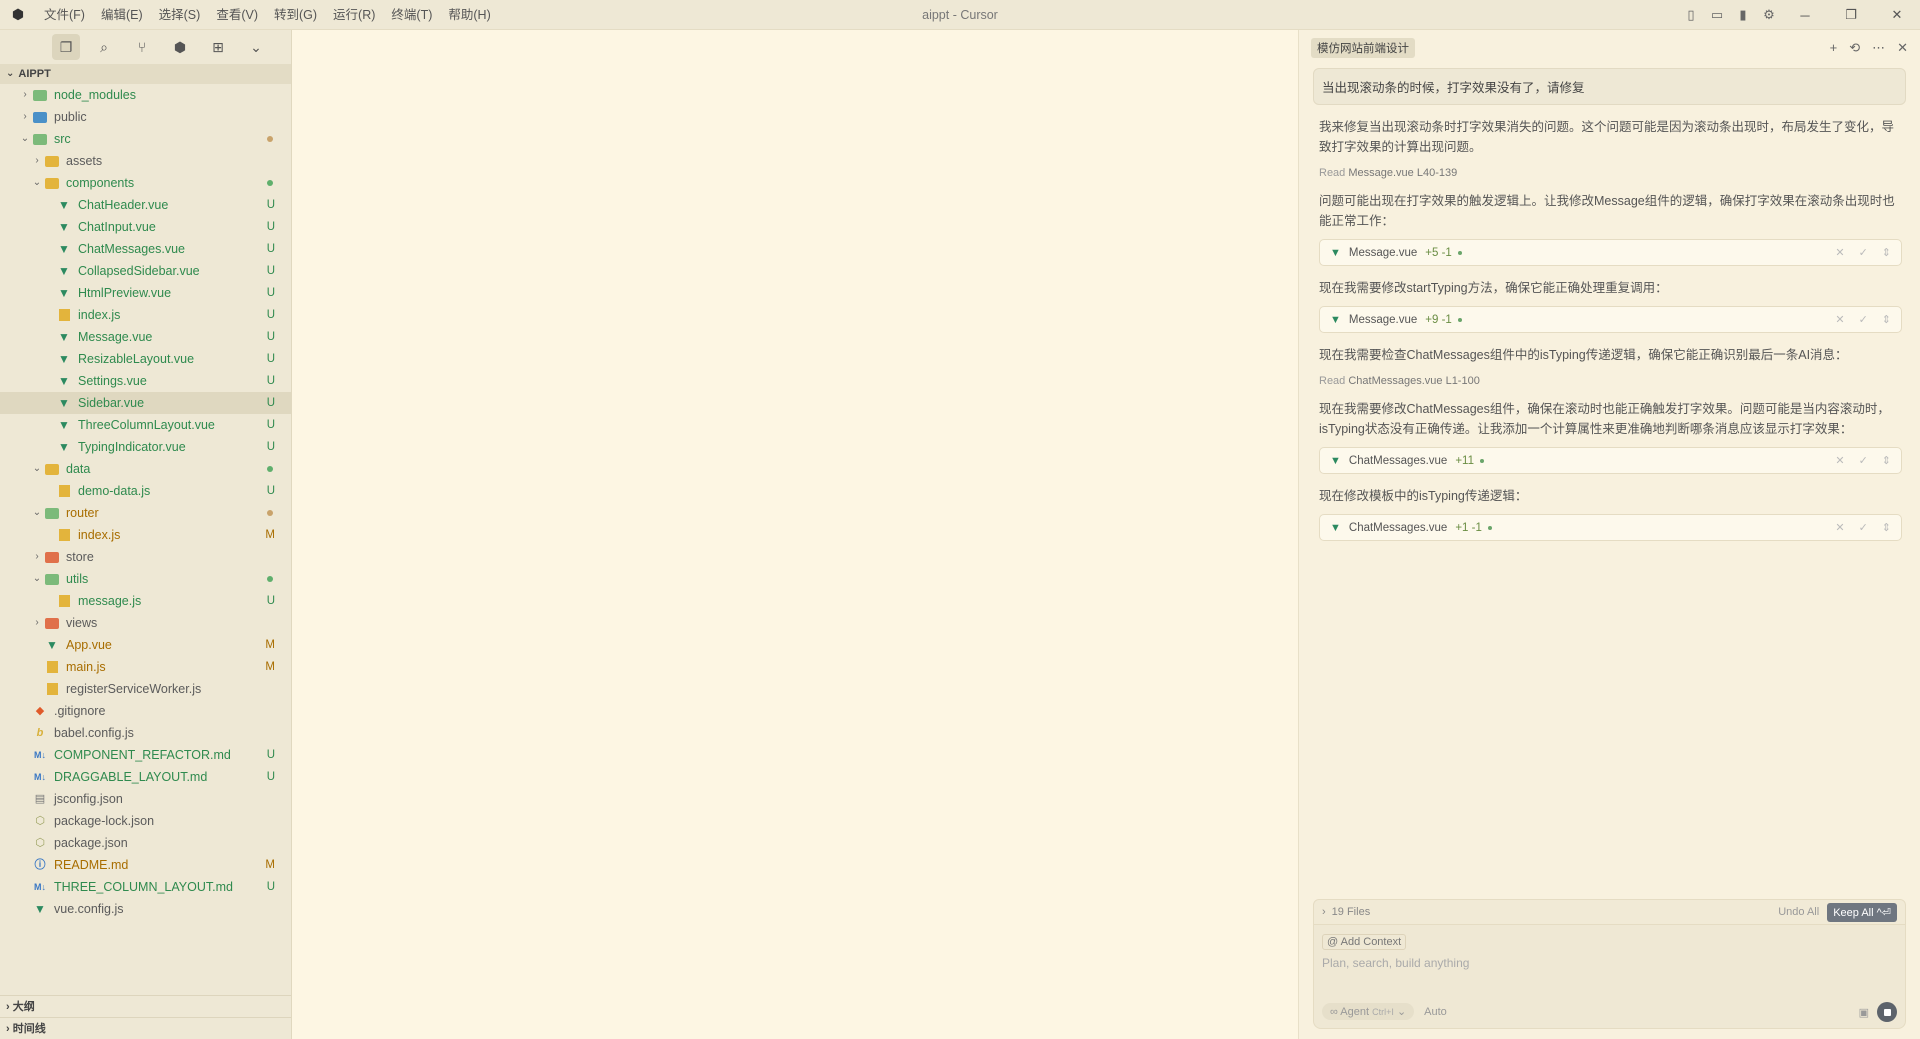 The image size is (1920, 1039). Describe the element at coordinates (145, 1028) in the screenshot. I see `timeline-section: › 时间线` at that location.